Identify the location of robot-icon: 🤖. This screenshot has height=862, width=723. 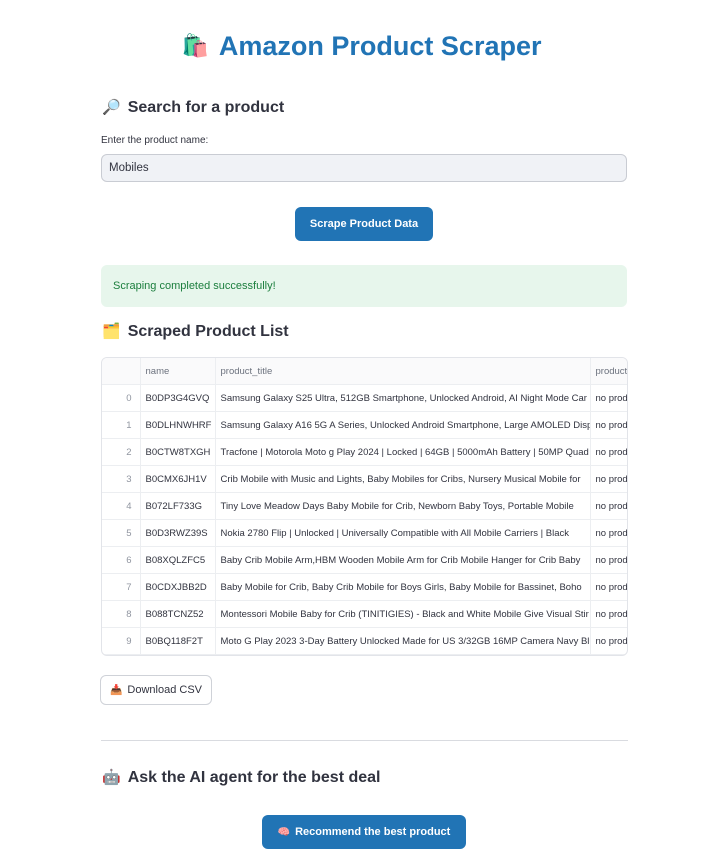
(111, 777).